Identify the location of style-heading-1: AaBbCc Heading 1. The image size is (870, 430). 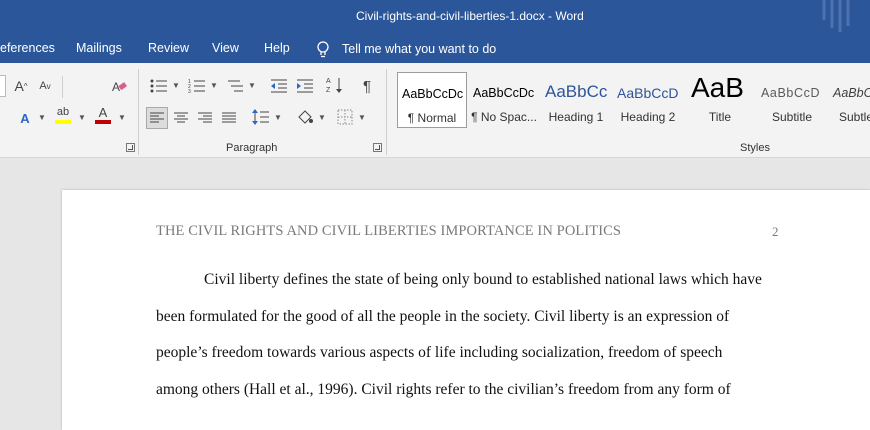
(576, 100).